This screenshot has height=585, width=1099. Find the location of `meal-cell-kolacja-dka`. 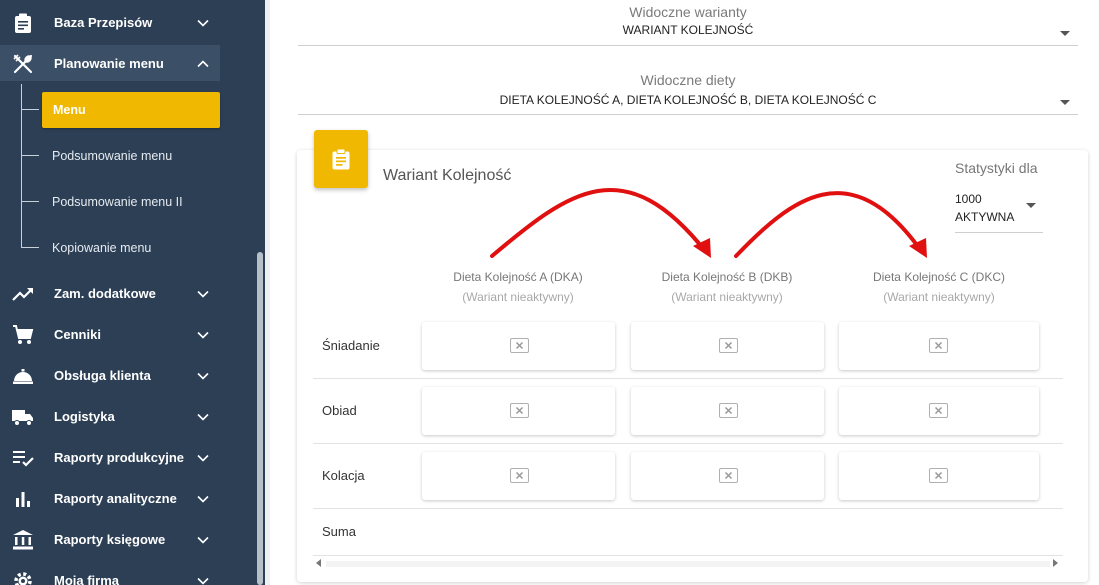

meal-cell-kolacja-dka is located at coordinates (518, 476).